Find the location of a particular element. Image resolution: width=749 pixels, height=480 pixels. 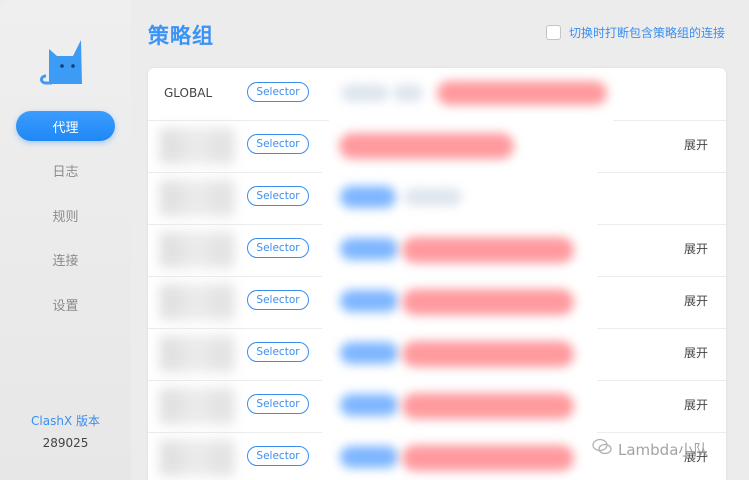

interrupt-connections-label: 切换时打断包含策略组的连接 is located at coordinates (646, 33).